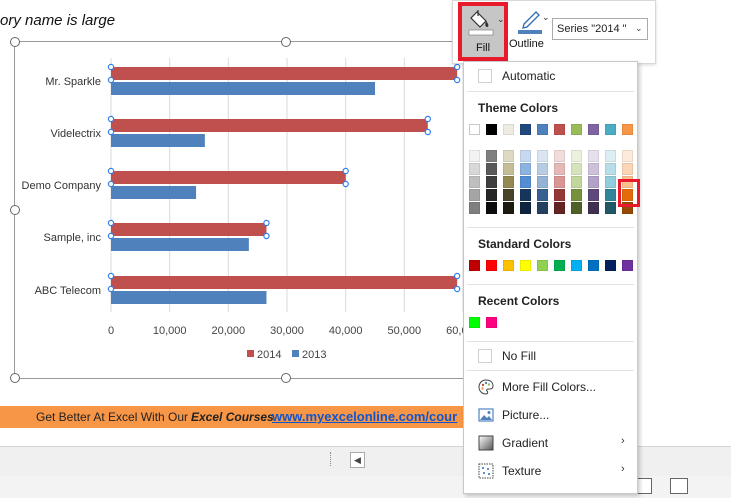  Describe the element at coordinates (623, 469) in the screenshot. I see `submenu-arrow-icon: ›` at that location.